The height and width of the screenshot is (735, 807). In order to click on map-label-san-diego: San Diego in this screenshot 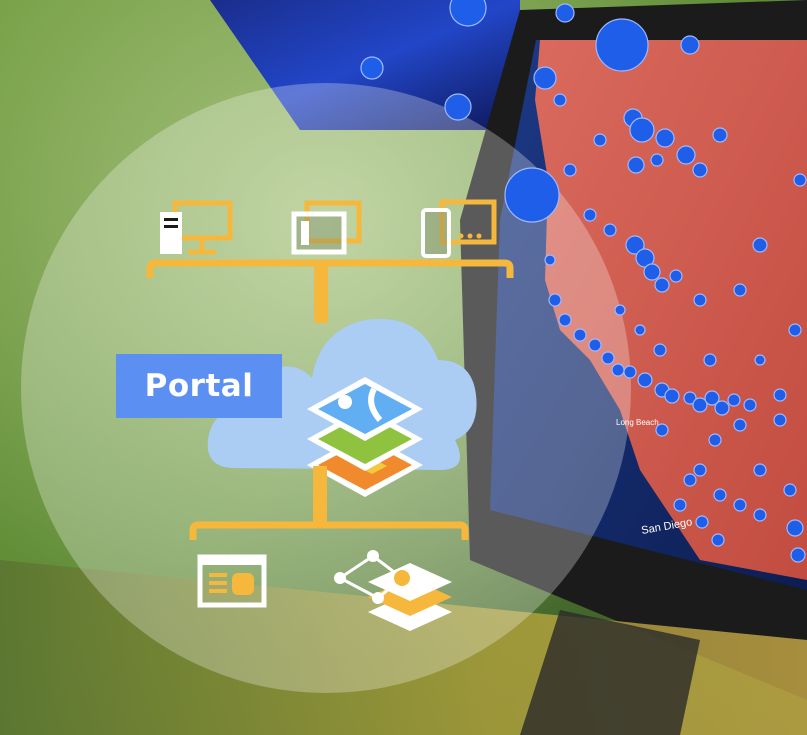, I will do `click(666, 526)`.